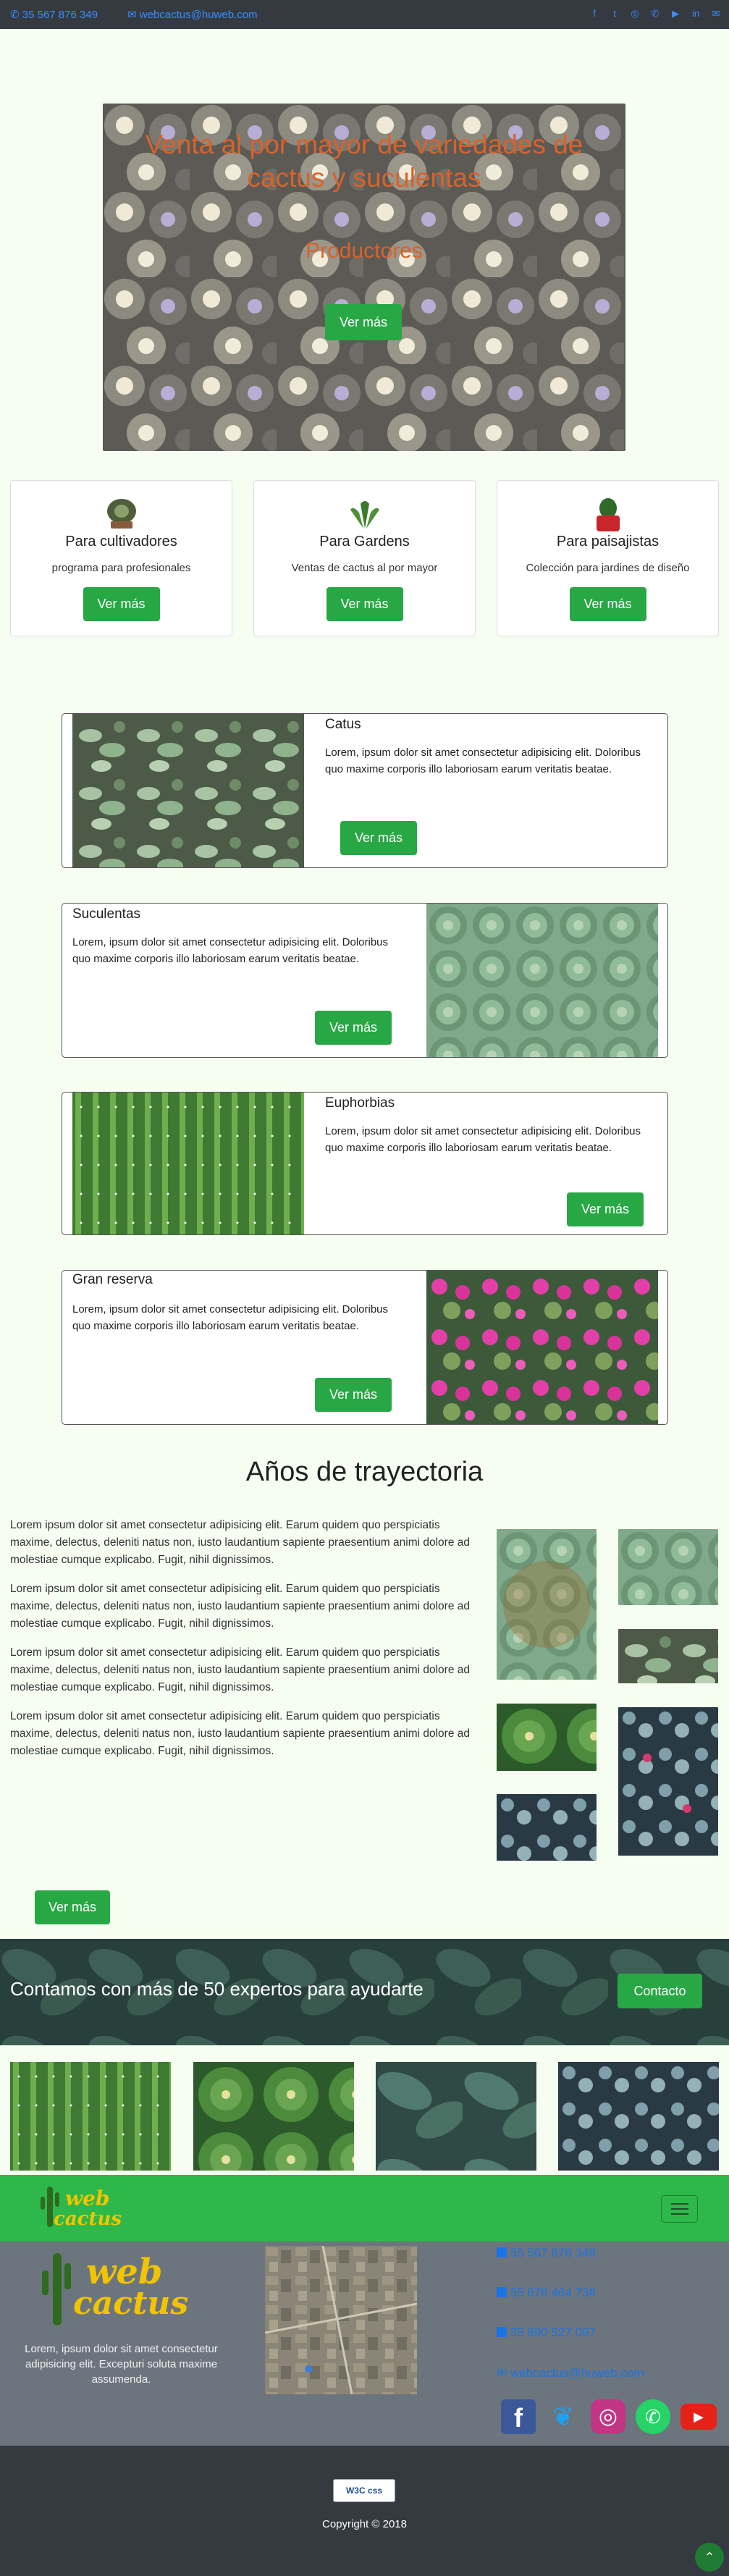  I want to click on copyright-text: Copyright © 2018, so click(364, 2524).